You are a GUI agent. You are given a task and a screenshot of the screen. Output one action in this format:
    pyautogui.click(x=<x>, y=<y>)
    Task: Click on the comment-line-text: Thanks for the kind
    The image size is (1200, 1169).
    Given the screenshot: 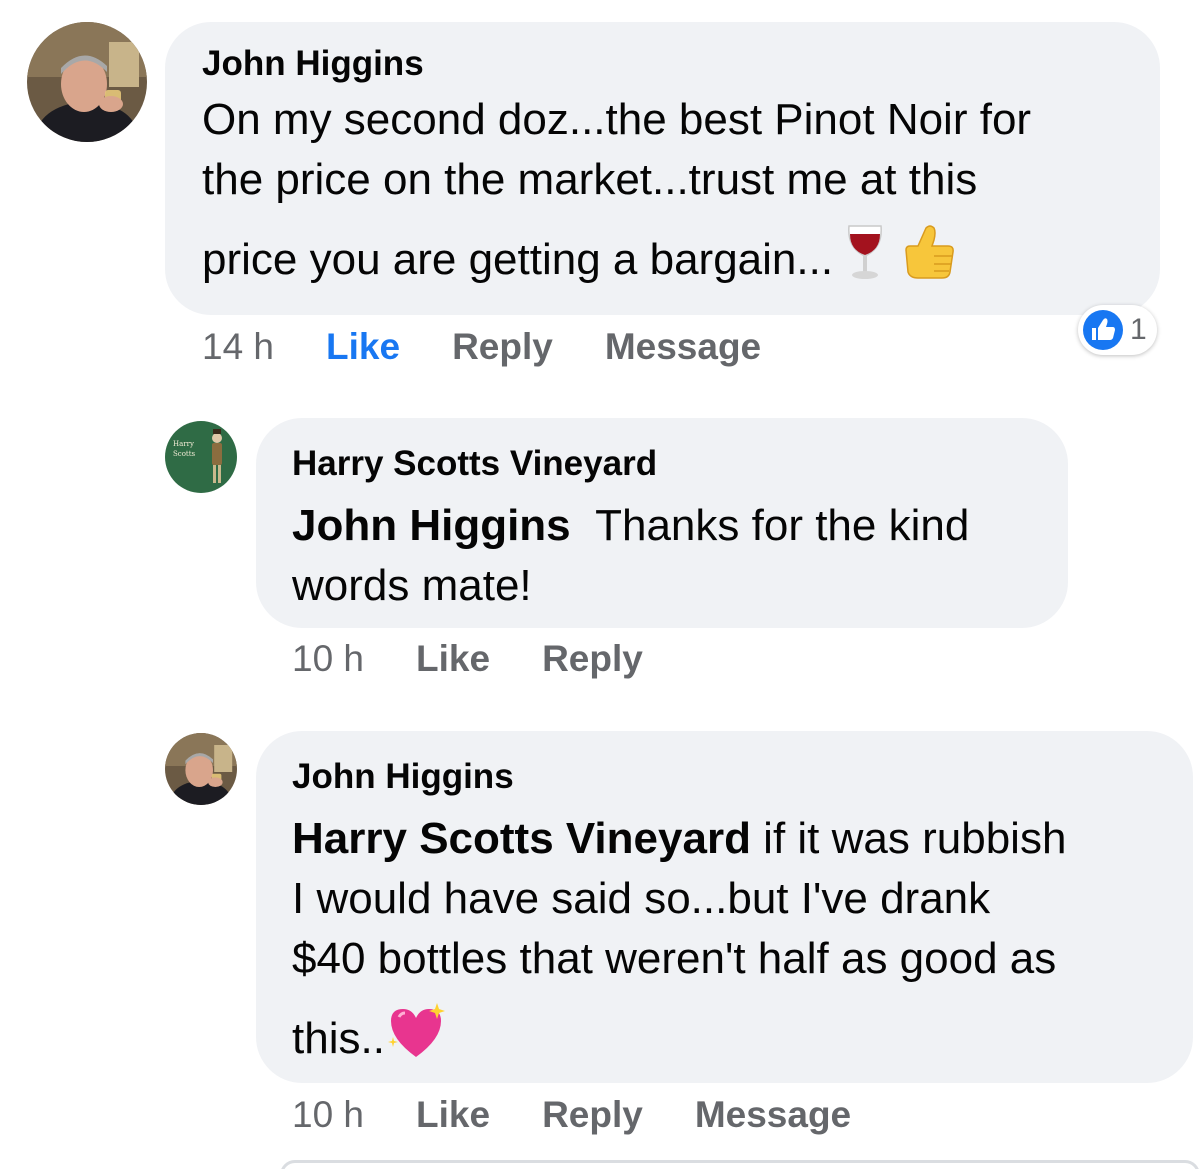 What is the action you would take?
    pyautogui.click(x=782, y=525)
    